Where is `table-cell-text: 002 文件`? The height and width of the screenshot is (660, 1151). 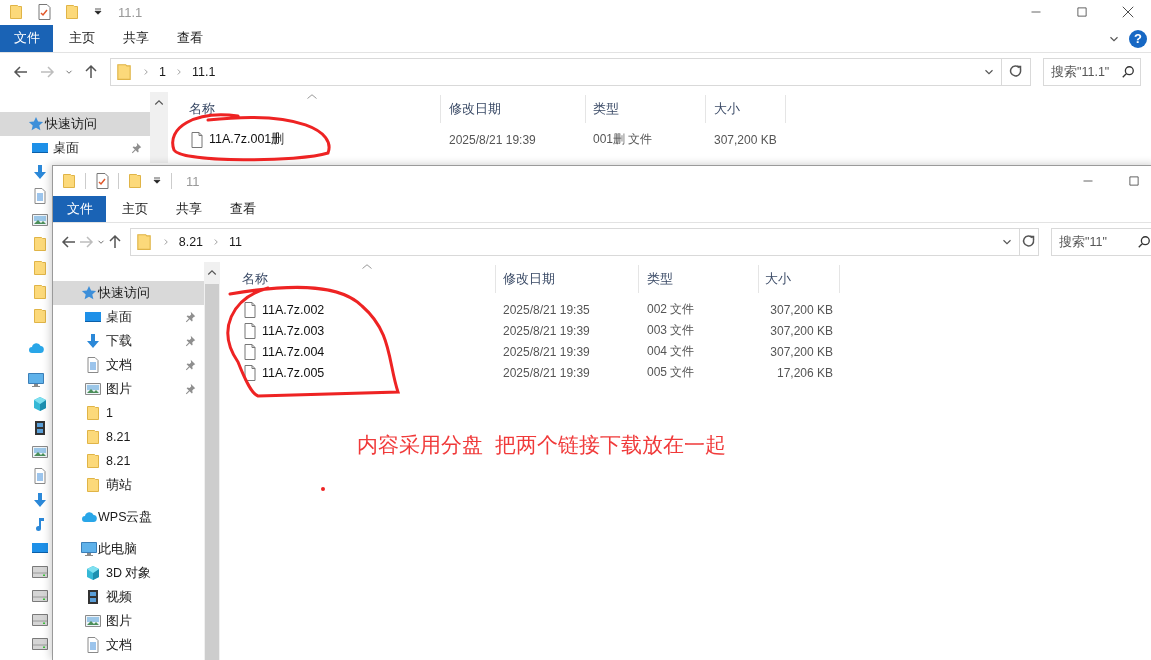
table-cell-text: 002 文件 is located at coordinates (671, 309).